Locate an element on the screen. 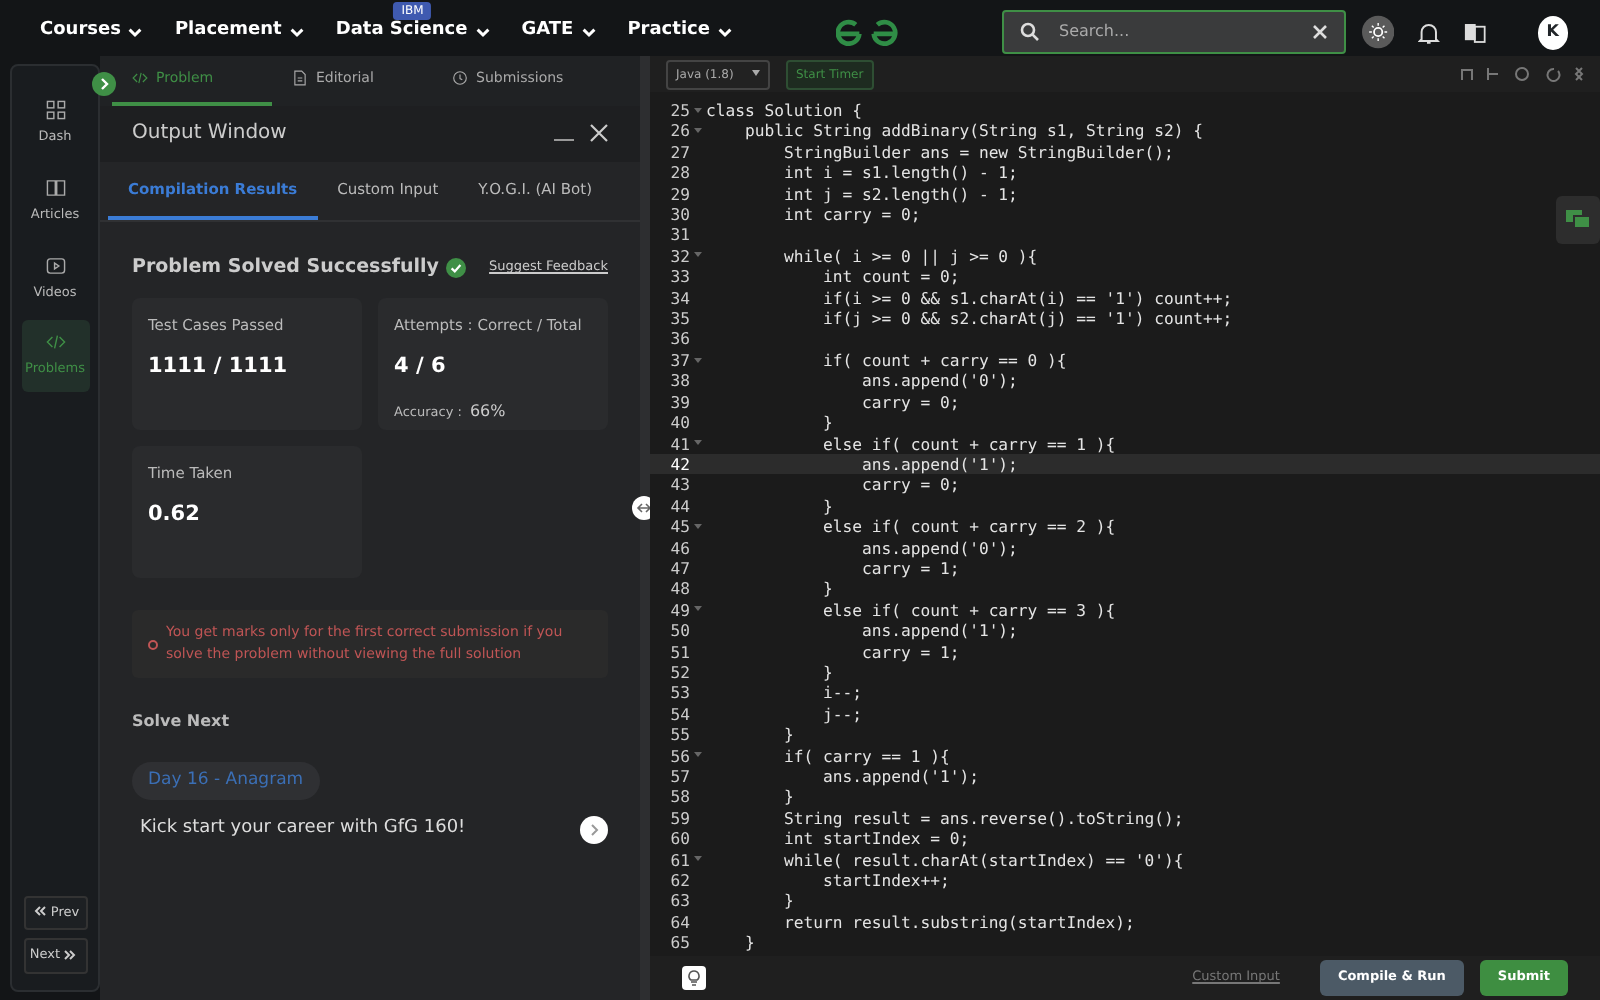 The width and height of the screenshot is (1600, 1000). code-line: StringBuilder ans = new StringBuilder(); is located at coordinates (978, 152).